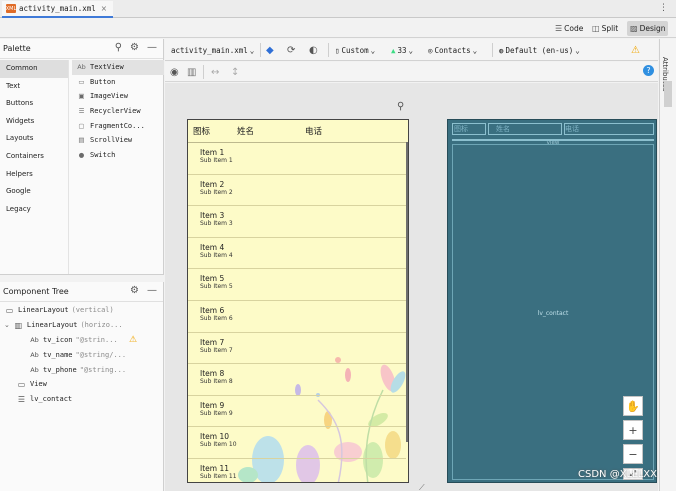 Image resolution: width=676 pixels, height=491 pixels. Describe the element at coordinates (34, 175) in the screenshot. I see `palette-category: Helpers` at that location.